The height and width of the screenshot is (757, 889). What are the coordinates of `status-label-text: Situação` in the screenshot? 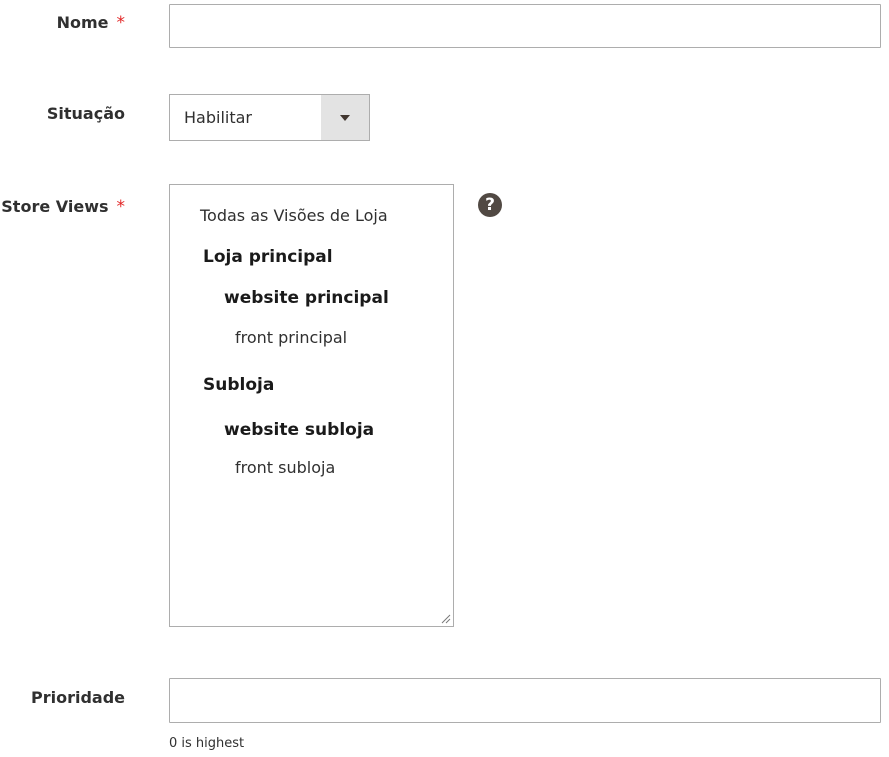 It's located at (85, 113).